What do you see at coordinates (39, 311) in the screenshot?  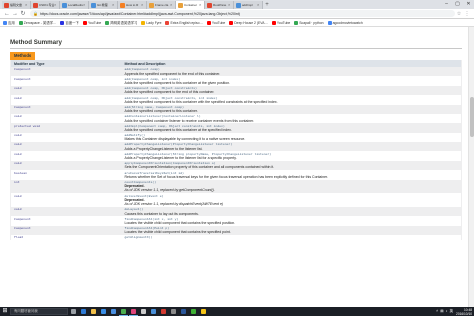 I see `taskbar-search-box: 有问题尽管问我` at bounding box center [39, 311].